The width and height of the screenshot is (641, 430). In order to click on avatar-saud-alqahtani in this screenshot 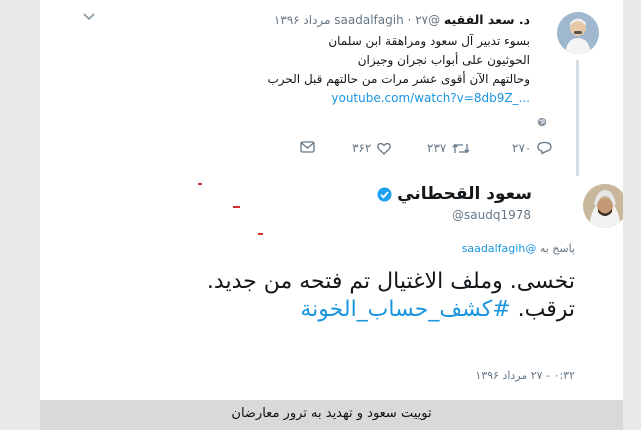, I will do `click(603, 206)`.